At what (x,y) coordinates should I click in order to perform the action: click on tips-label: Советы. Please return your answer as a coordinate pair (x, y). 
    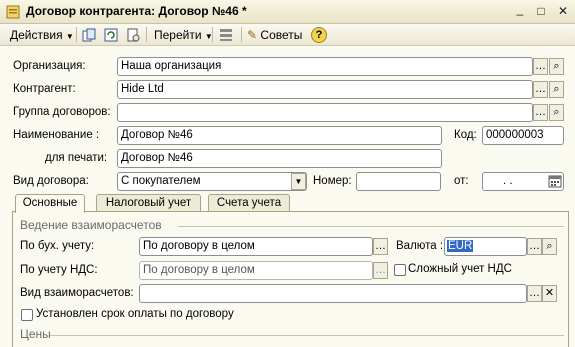
    Looking at the image, I should click on (281, 35).